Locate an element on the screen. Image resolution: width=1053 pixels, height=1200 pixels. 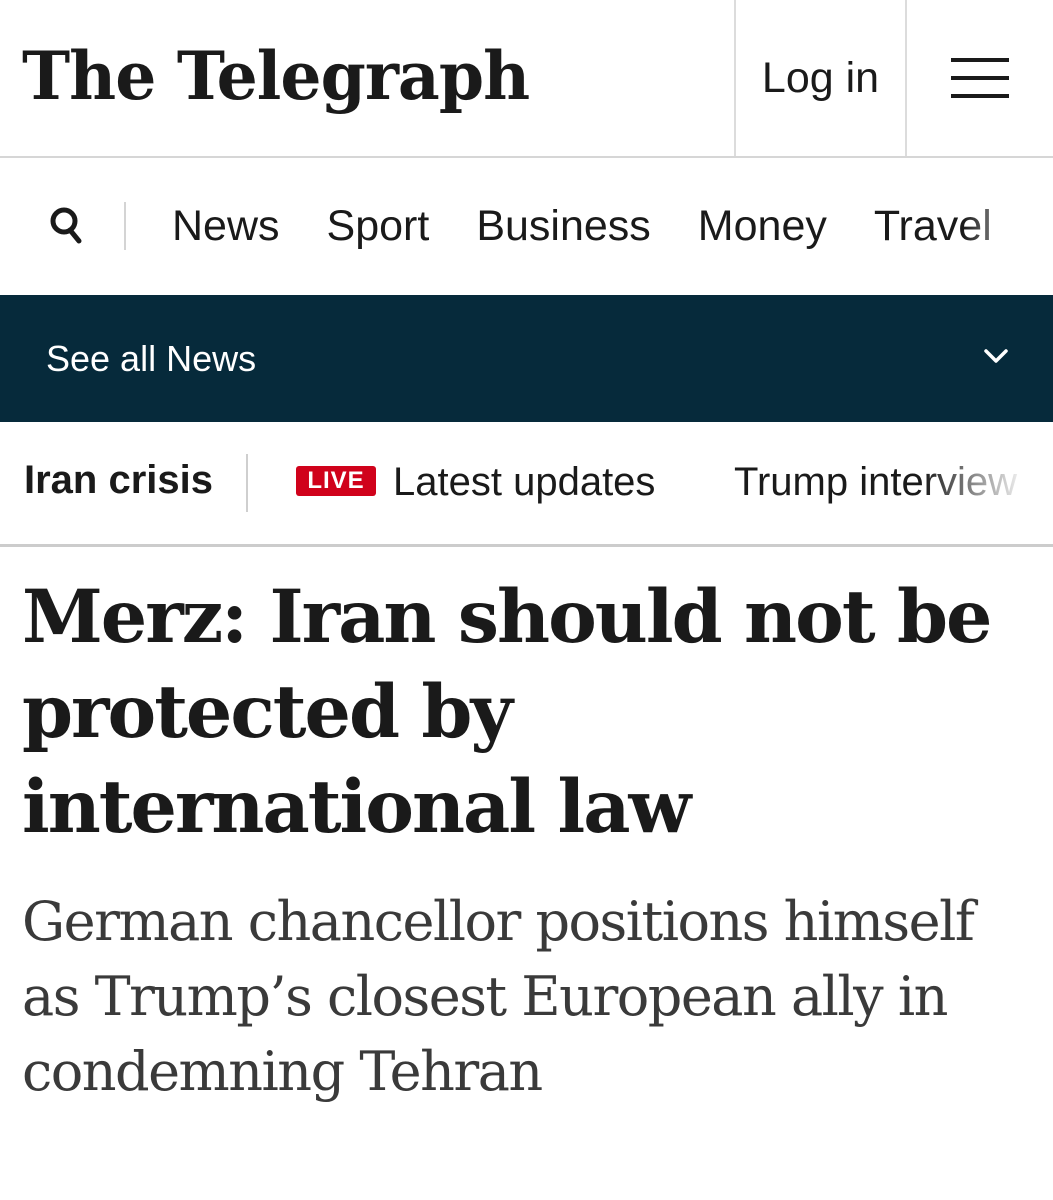
see-all-news-dropdown: See all News is located at coordinates (526, 358).